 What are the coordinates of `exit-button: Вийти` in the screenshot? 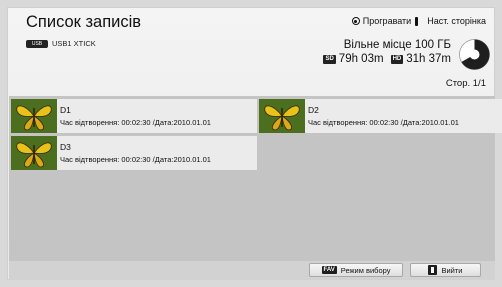 It's located at (445, 270).